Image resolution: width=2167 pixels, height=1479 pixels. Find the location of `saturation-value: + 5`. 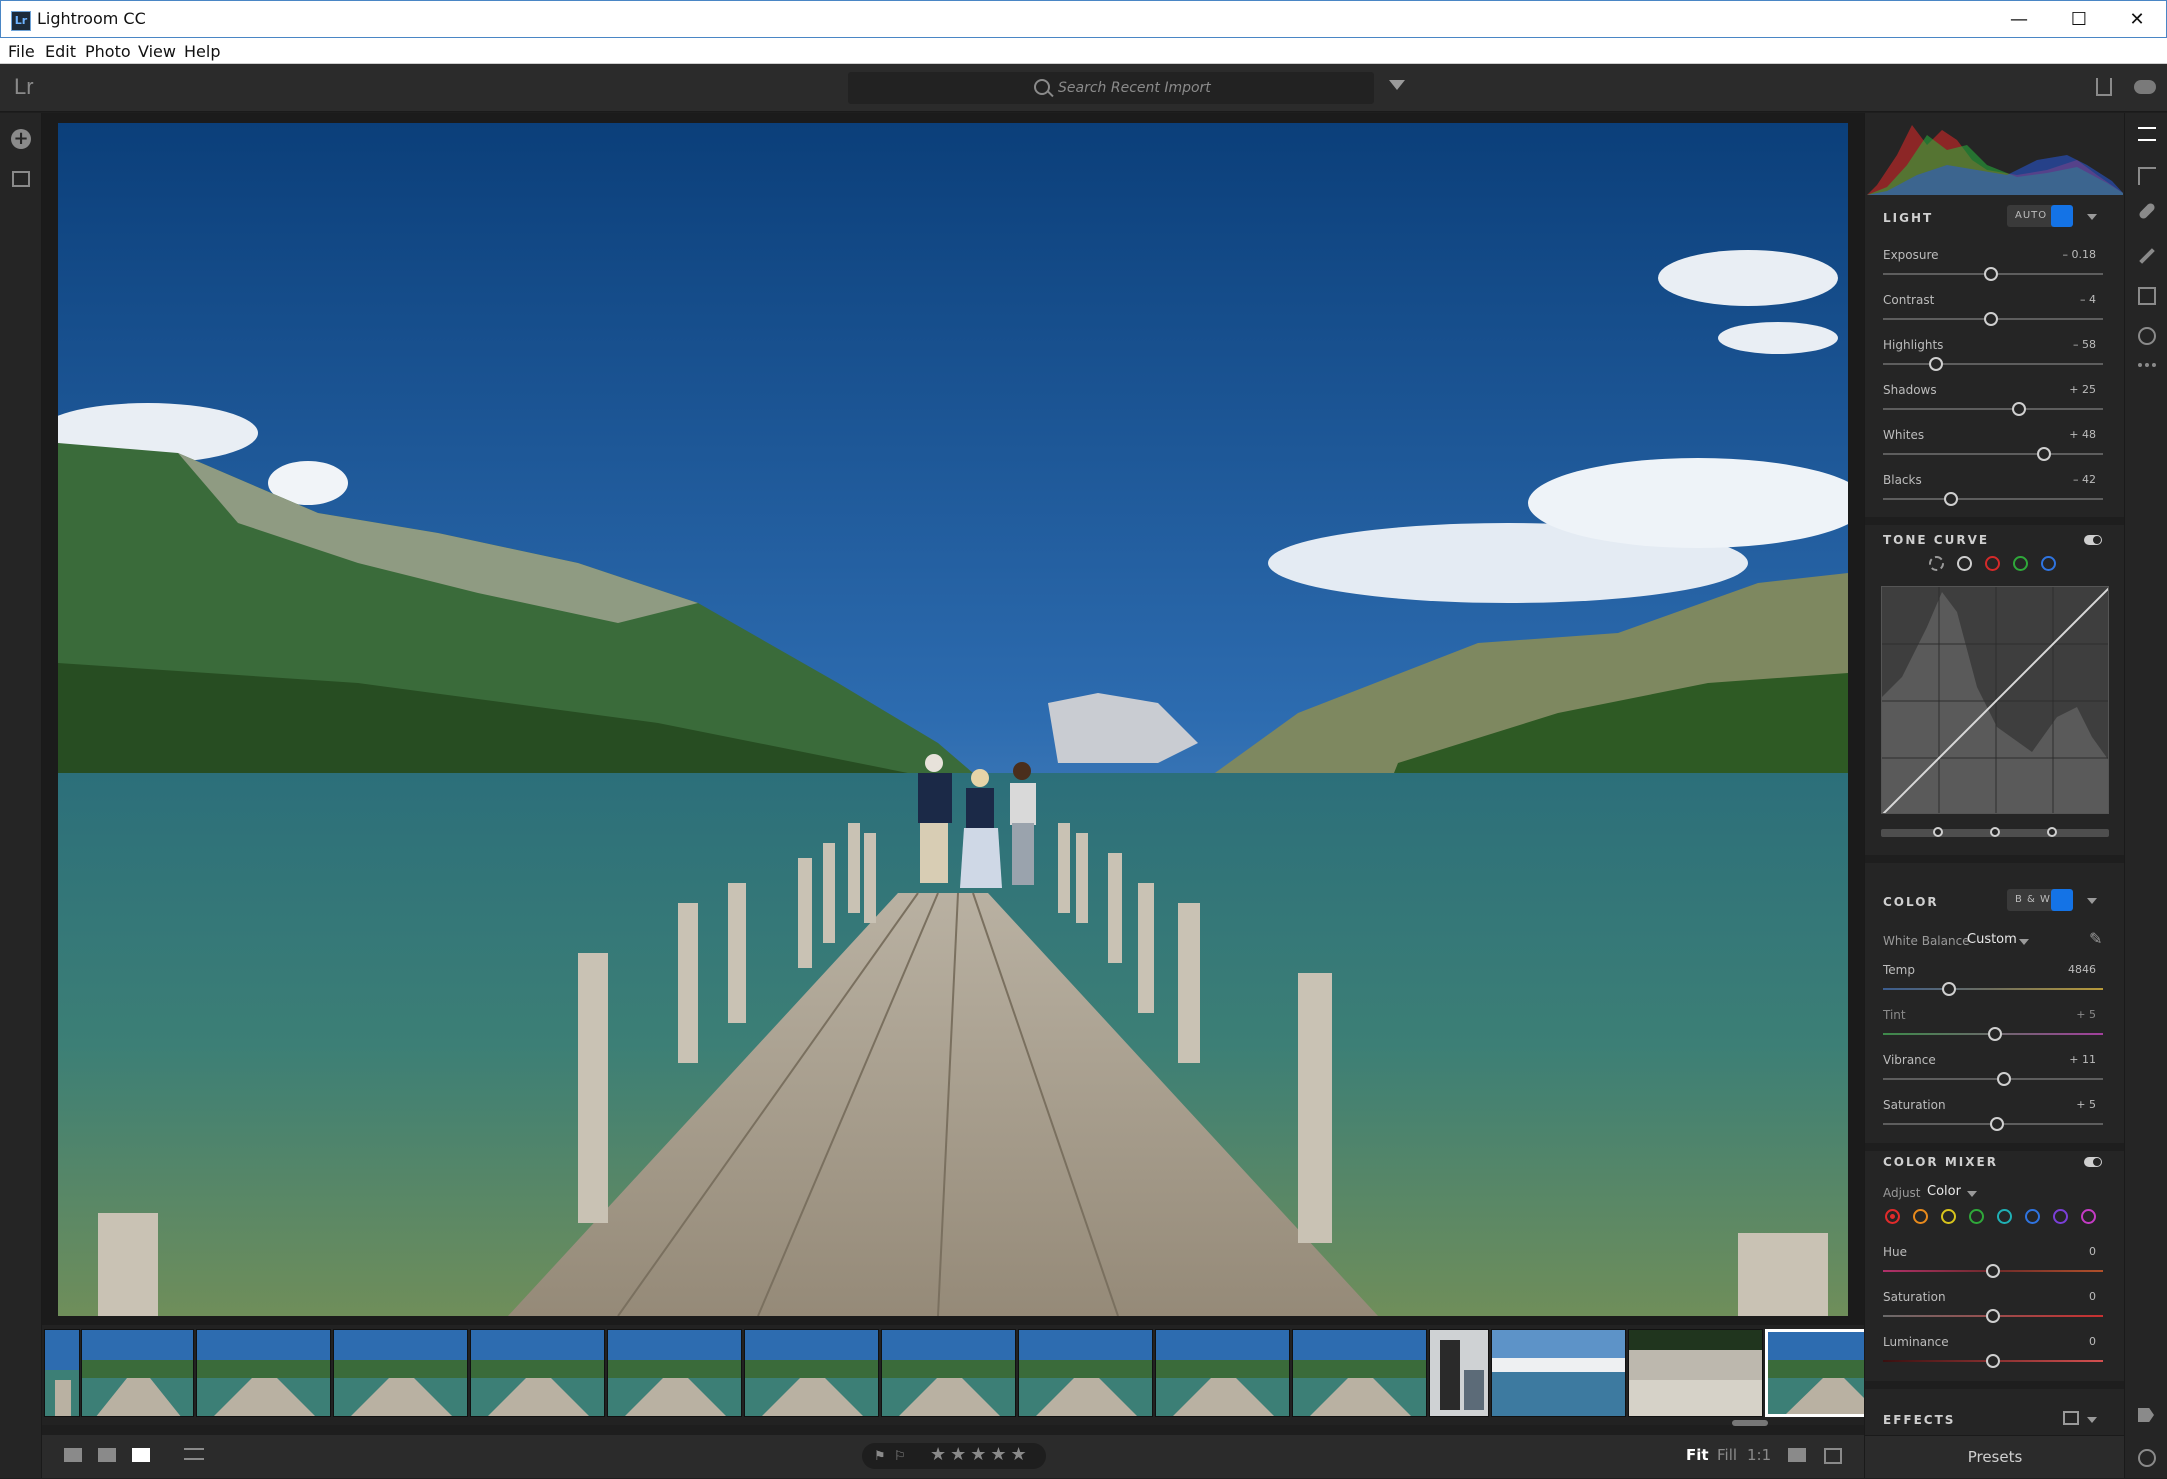

saturation-value: + 5 is located at coordinates (2086, 1104).